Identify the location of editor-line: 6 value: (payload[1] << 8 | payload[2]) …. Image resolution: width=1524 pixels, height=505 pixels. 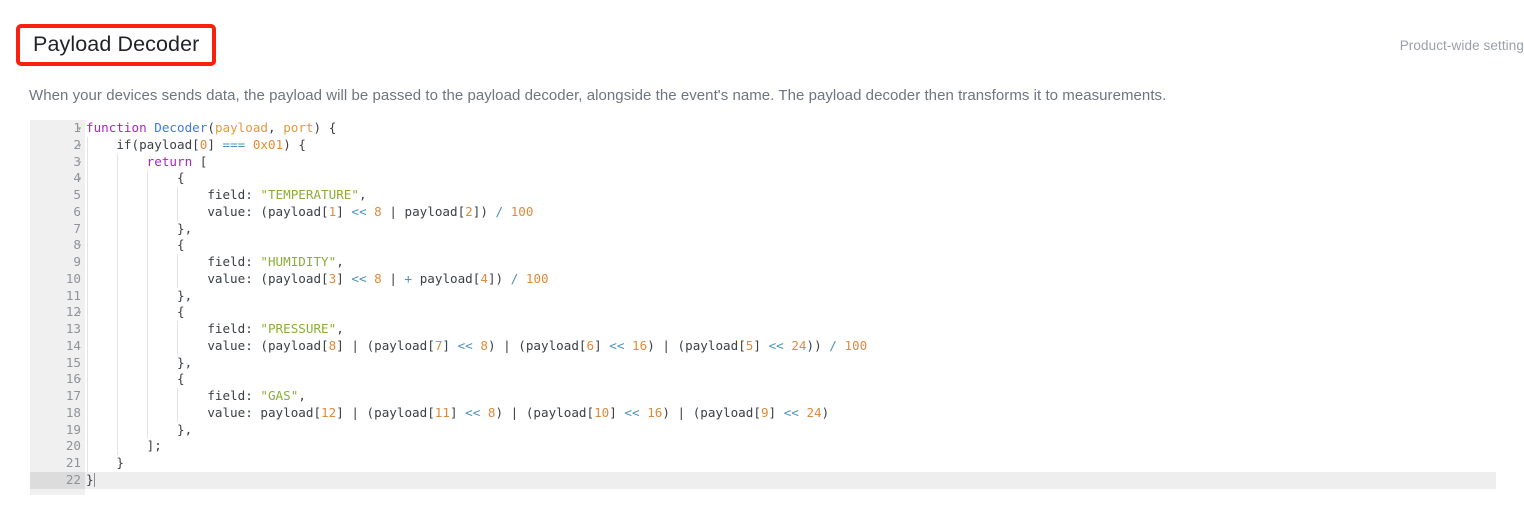
(763, 212).